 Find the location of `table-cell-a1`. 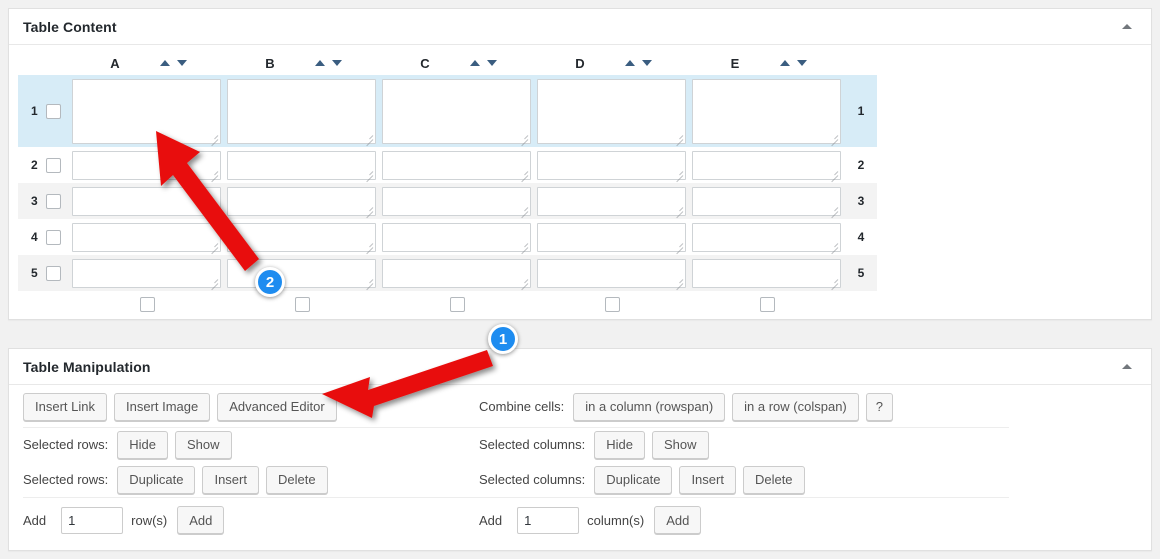

table-cell-a1 is located at coordinates (147, 111).